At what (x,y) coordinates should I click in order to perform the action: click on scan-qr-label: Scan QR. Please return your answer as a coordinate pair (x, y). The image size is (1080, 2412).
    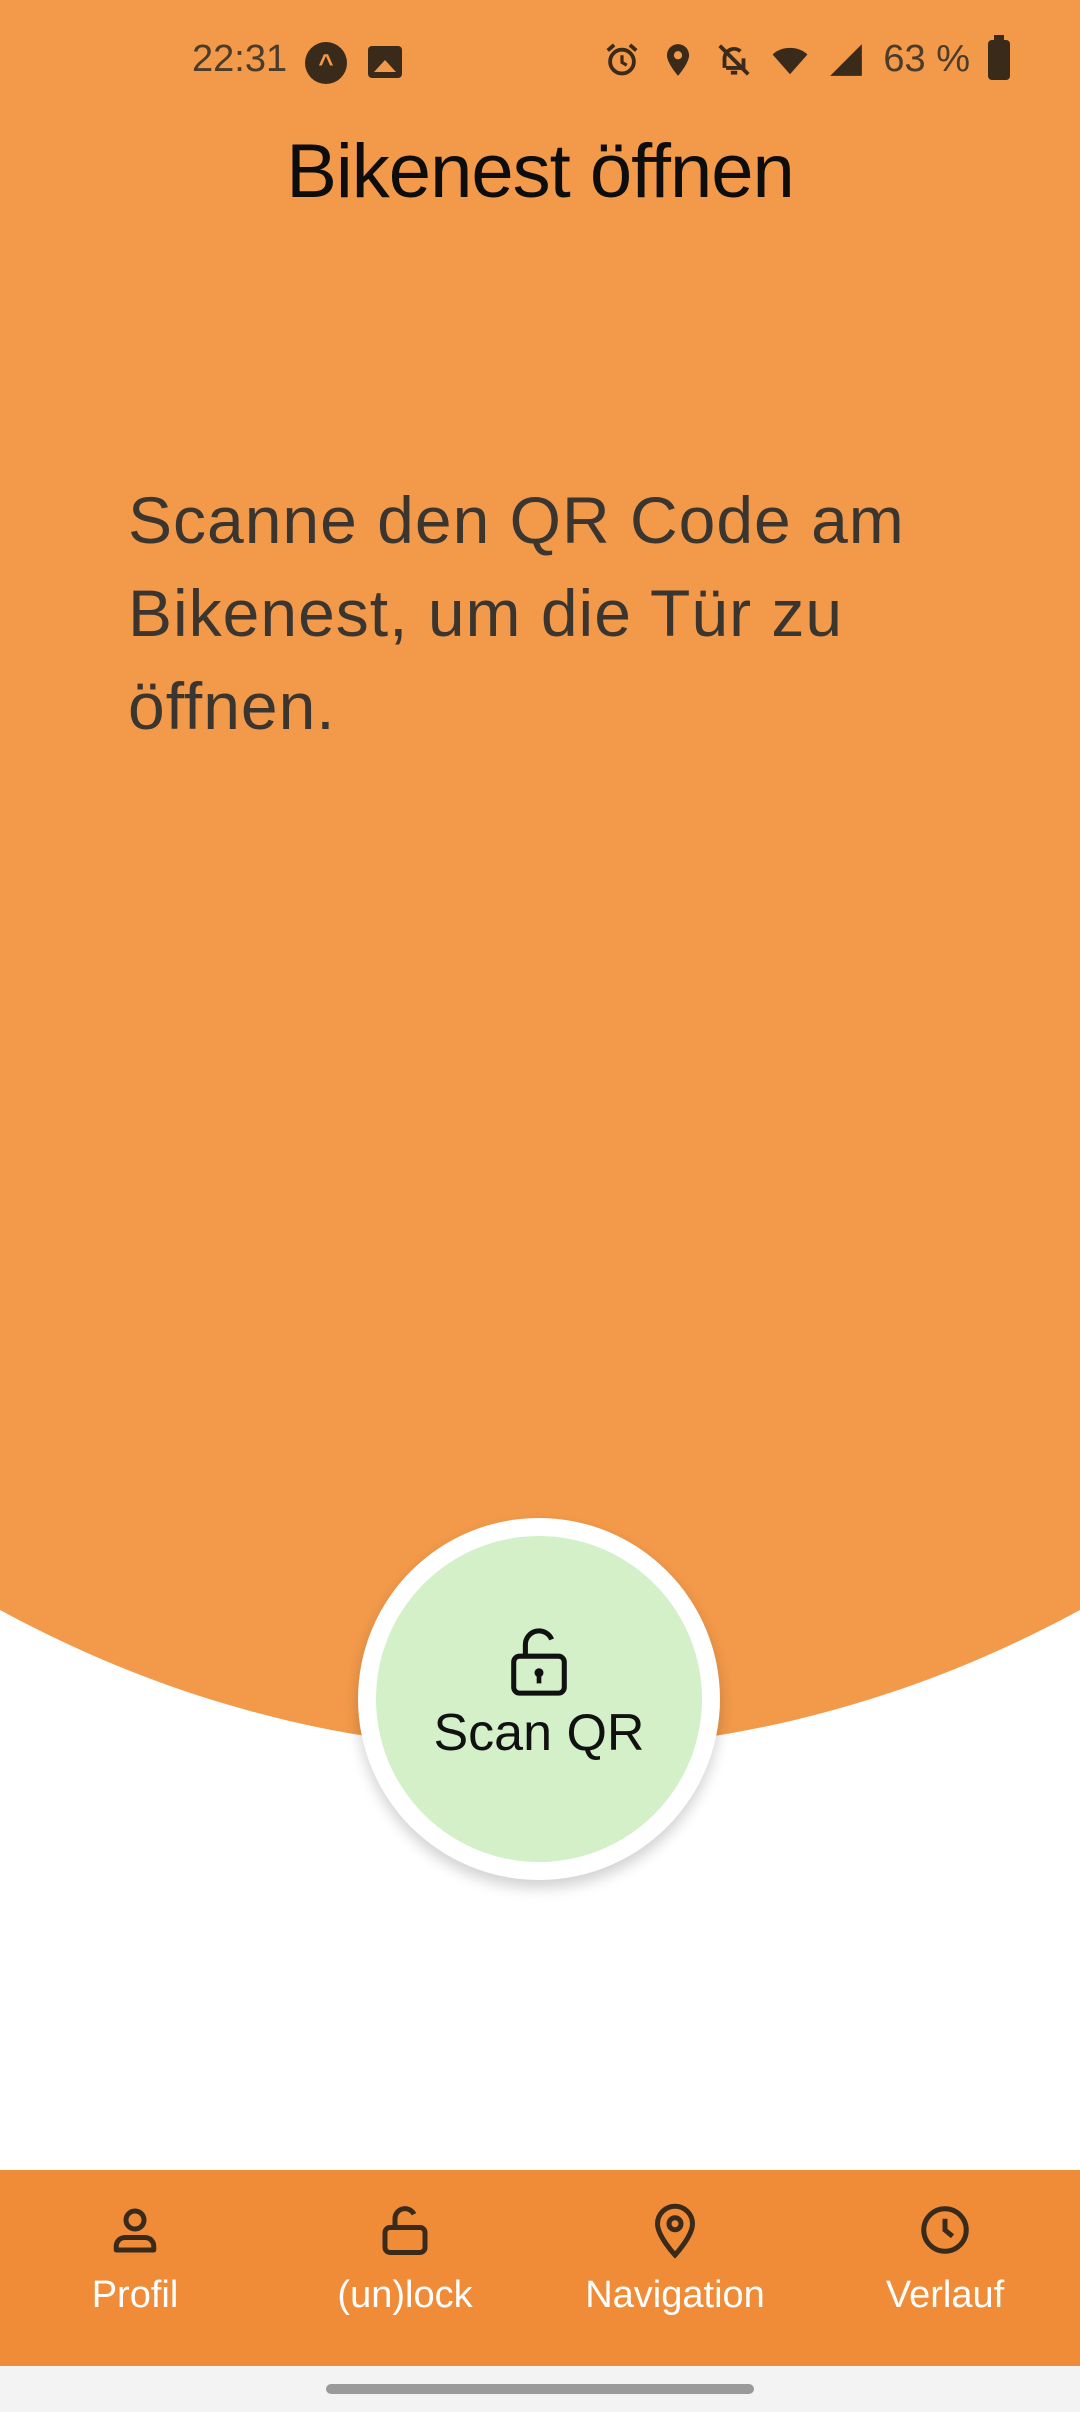
    Looking at the image, I should click on (539, 1733).